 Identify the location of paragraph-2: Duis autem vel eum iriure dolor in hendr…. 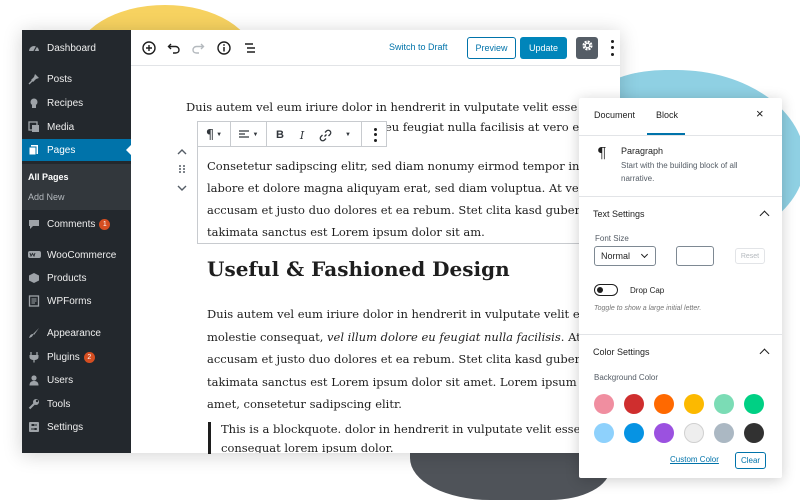
(393, 359).